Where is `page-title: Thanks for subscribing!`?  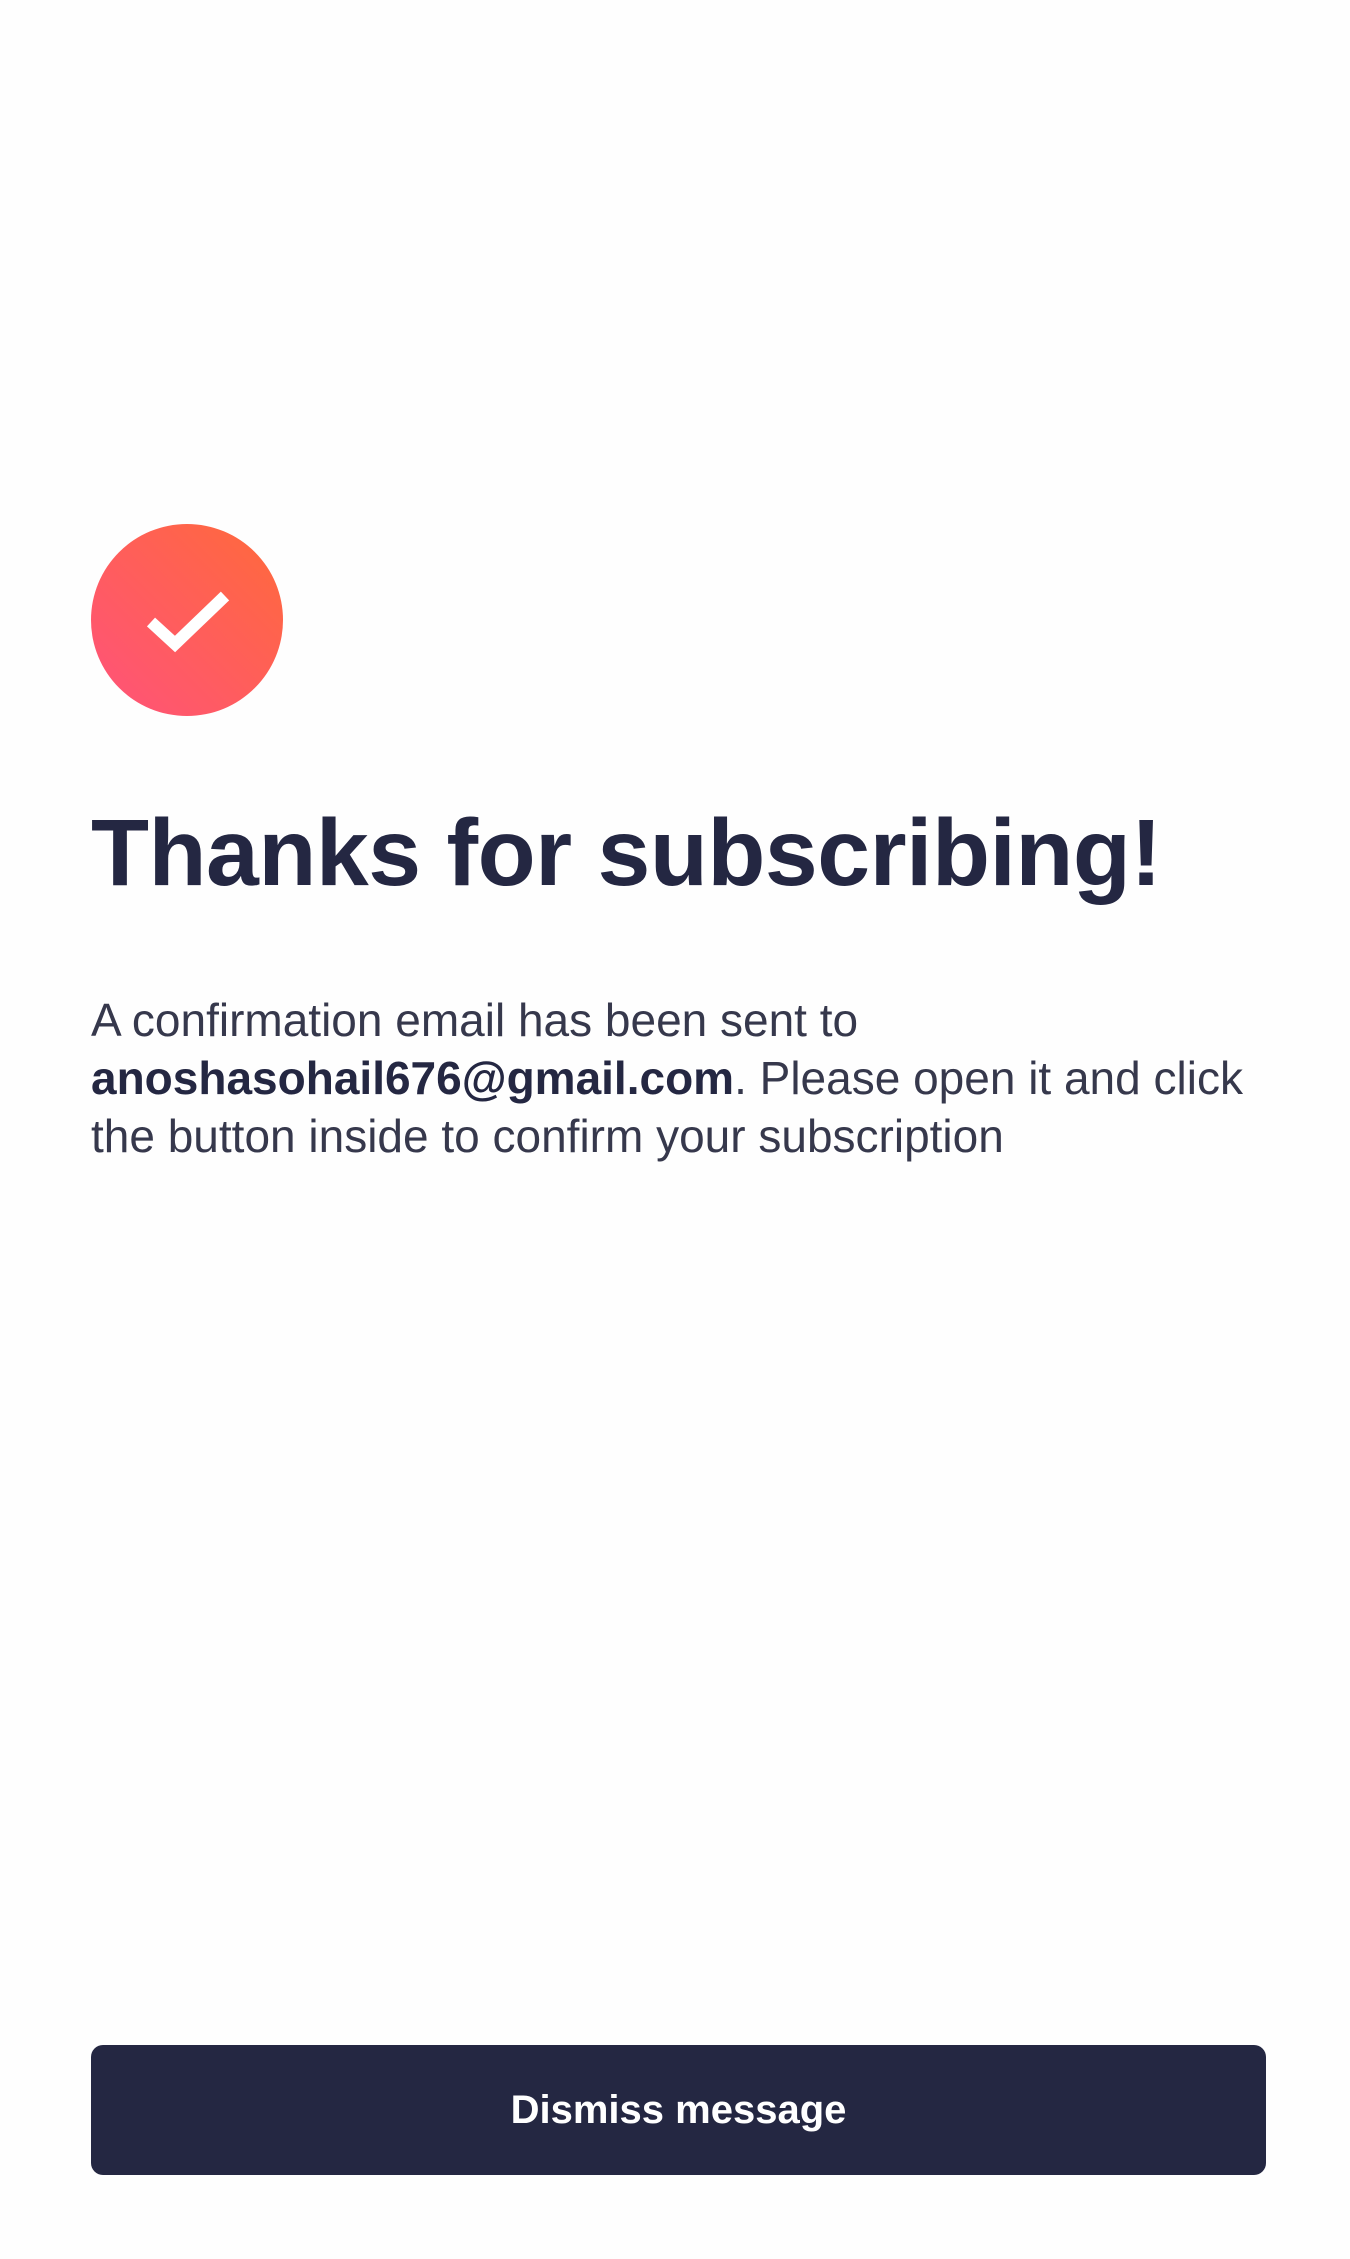 page-title: Thanks for subscribing! is located at coordinates (626, 853).